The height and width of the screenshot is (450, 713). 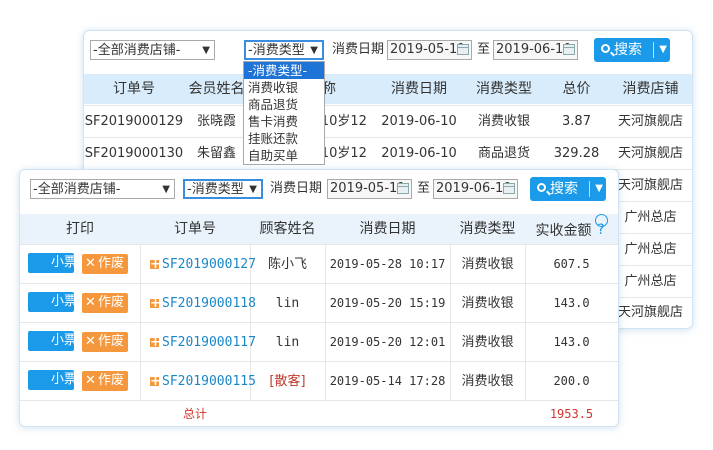 What do you see at coordinates (568, 189) in the screenshot?
I see `front-search-button: 搜索 ▼` at bounding box center [568, 189].